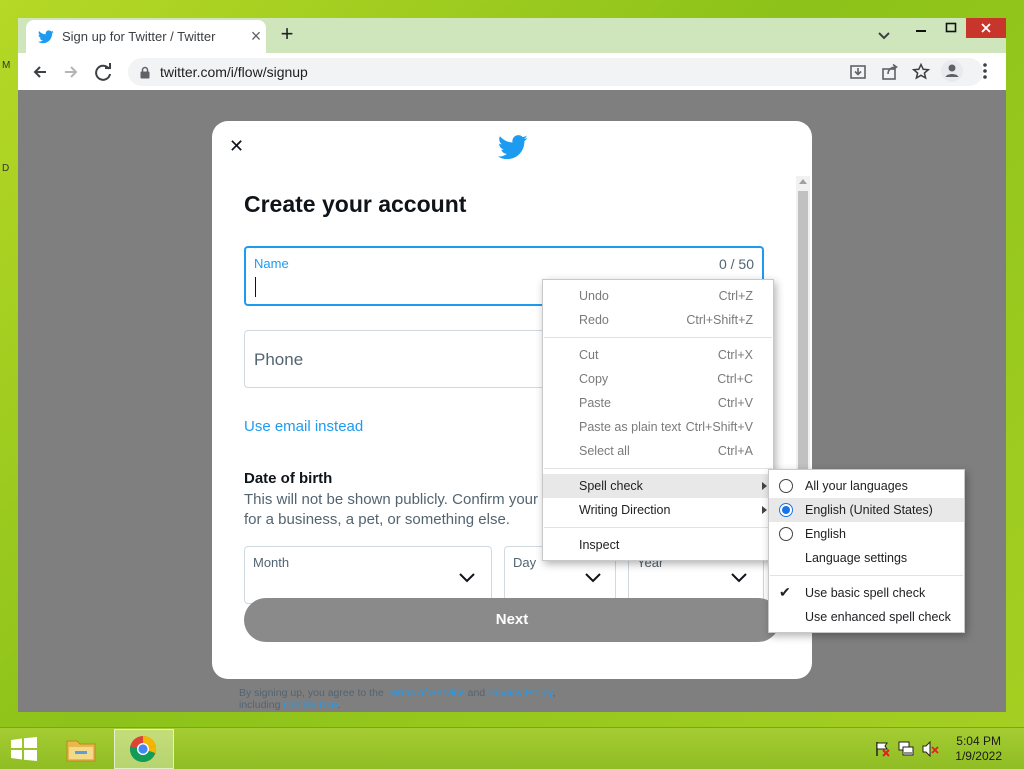 This screenshot has width=1024, height=769. What do you see at coordinates (858, 72) in the screenshot?
I see `install-app-icon` at bounding box center [858, 72].